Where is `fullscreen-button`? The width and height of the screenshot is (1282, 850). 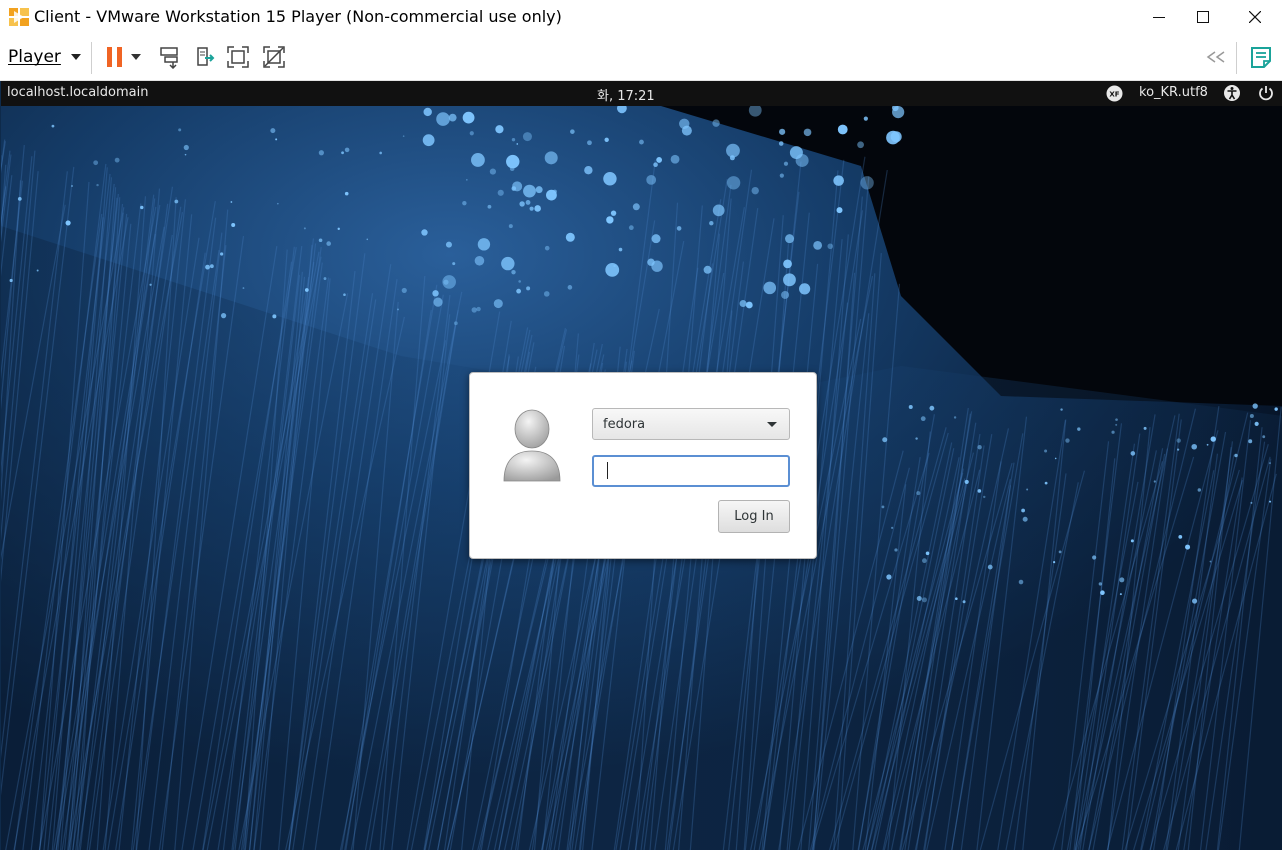
fullscreen-button is located at coordinates (238, 57).